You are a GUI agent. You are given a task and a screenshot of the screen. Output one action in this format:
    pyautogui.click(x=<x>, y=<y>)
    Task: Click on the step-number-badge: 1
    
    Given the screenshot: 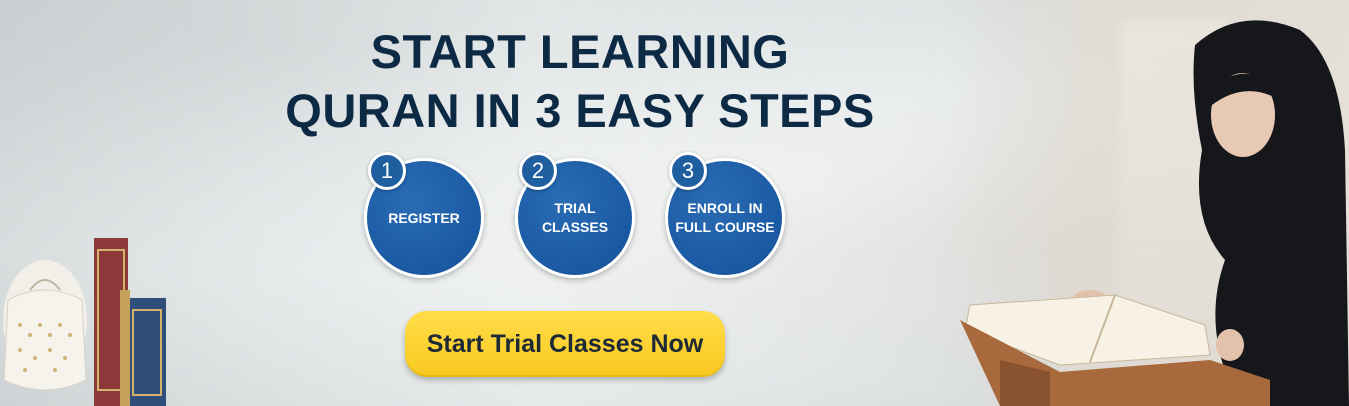 What is the action you would take?
    pyautogui.click(x=387, y=171)
    